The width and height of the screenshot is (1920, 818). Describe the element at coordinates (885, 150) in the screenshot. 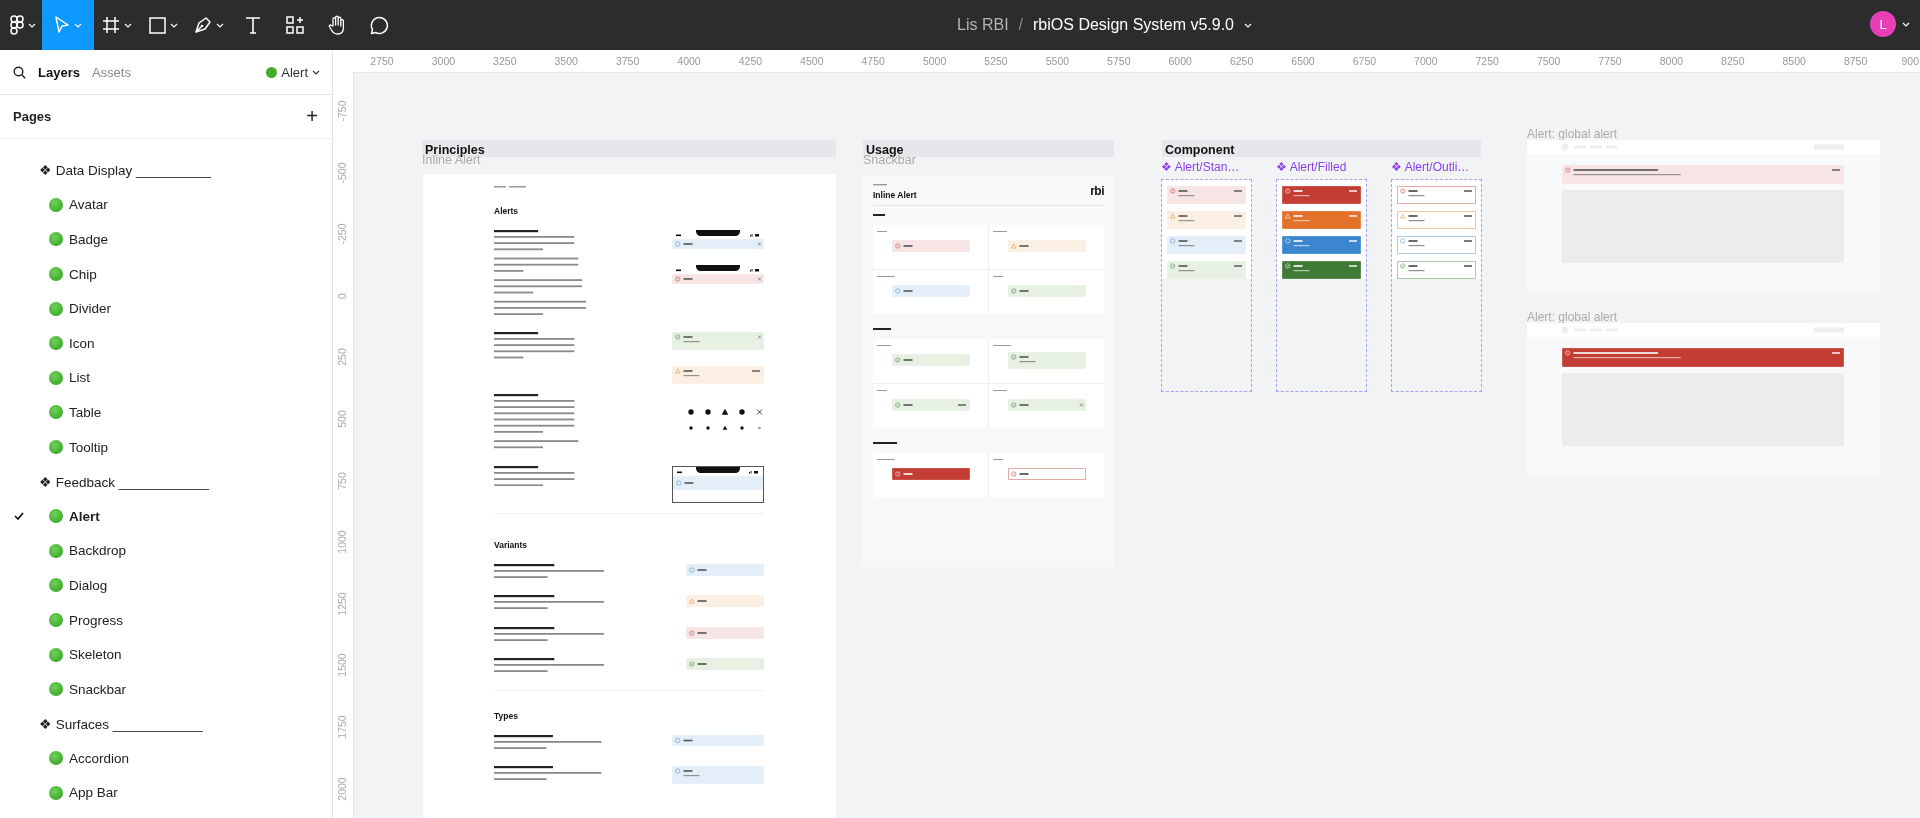

I see `section-title: Usage` at that location.